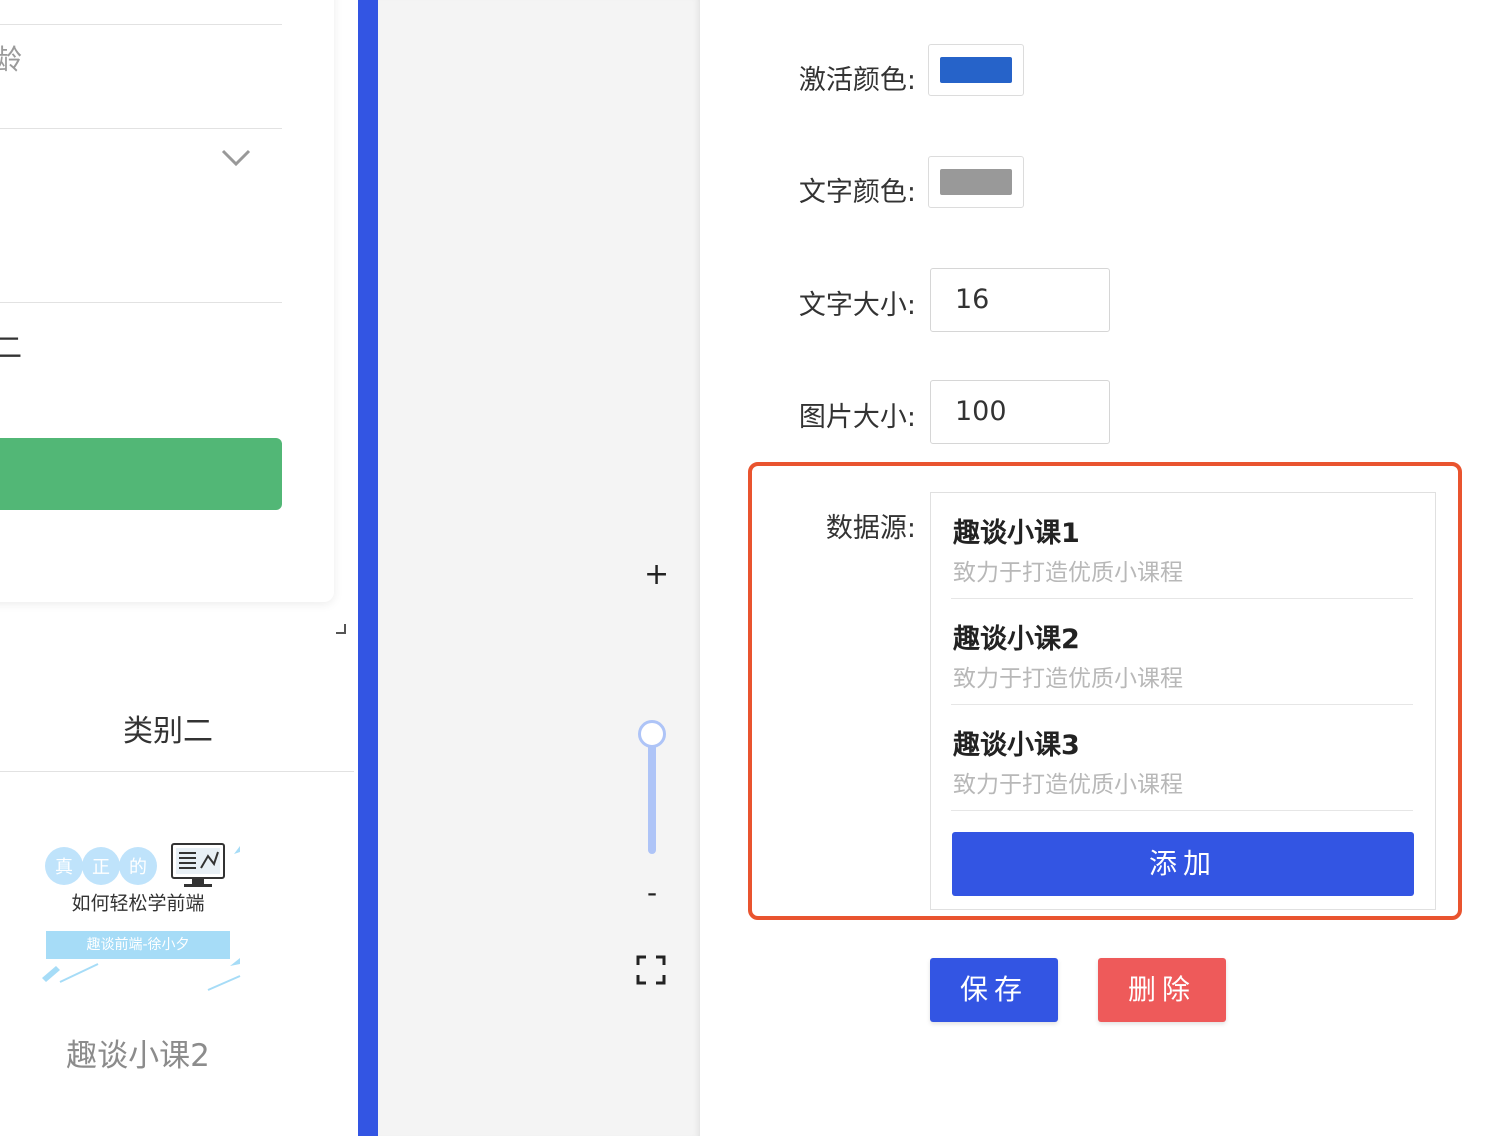  I want to click on resize-handle-icon, so click(341, 629).